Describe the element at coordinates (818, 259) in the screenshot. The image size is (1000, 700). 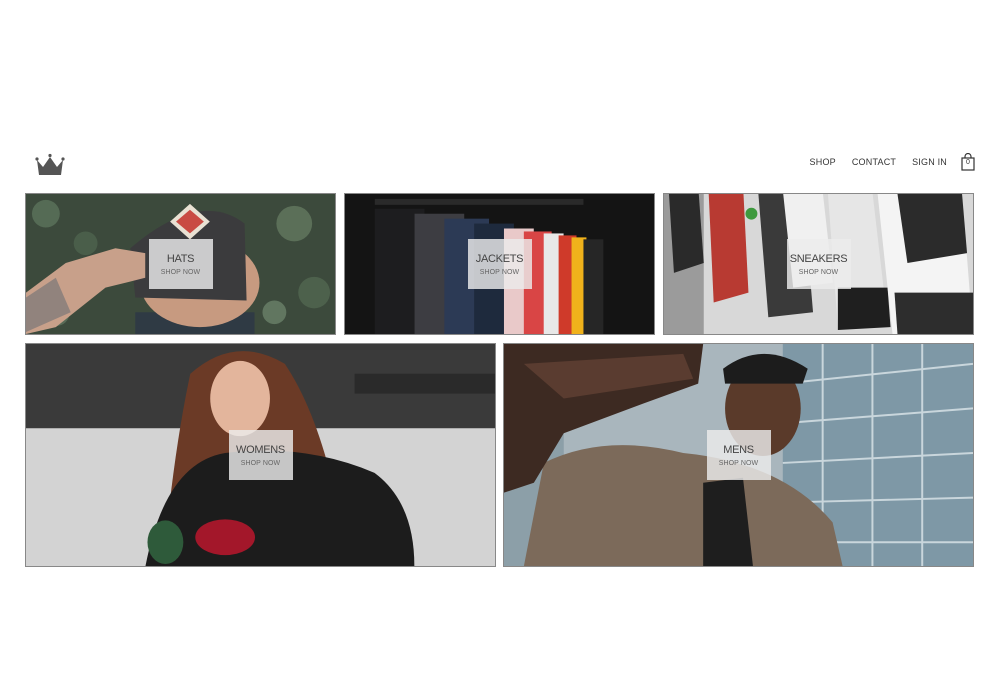
I see `sneakers-title: SNEAKERS` at that location.